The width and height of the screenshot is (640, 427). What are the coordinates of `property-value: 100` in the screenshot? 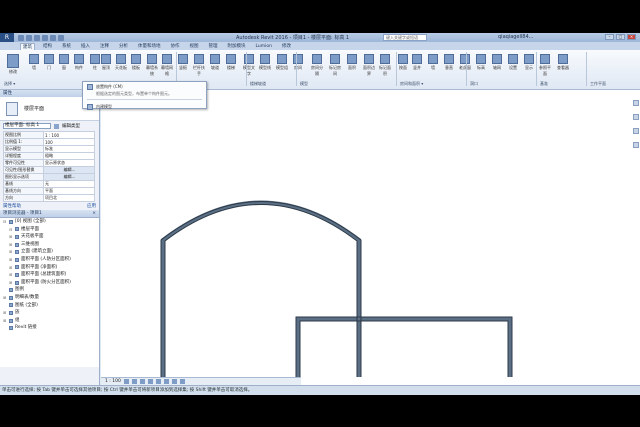 It's located at (69, 142).